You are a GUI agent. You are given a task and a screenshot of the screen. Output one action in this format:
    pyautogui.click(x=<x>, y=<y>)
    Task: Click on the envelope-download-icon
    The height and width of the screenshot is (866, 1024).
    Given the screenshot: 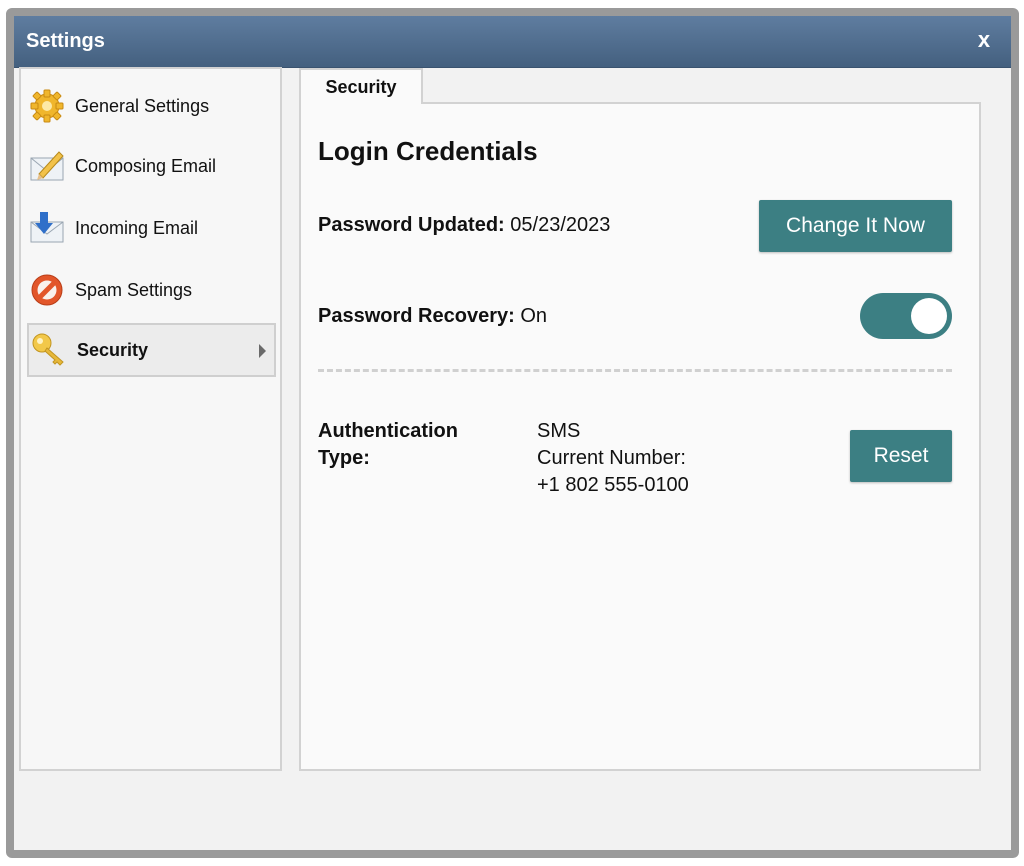 What is the action you would take?
    pyautogui.click(x=47, y=227)
    